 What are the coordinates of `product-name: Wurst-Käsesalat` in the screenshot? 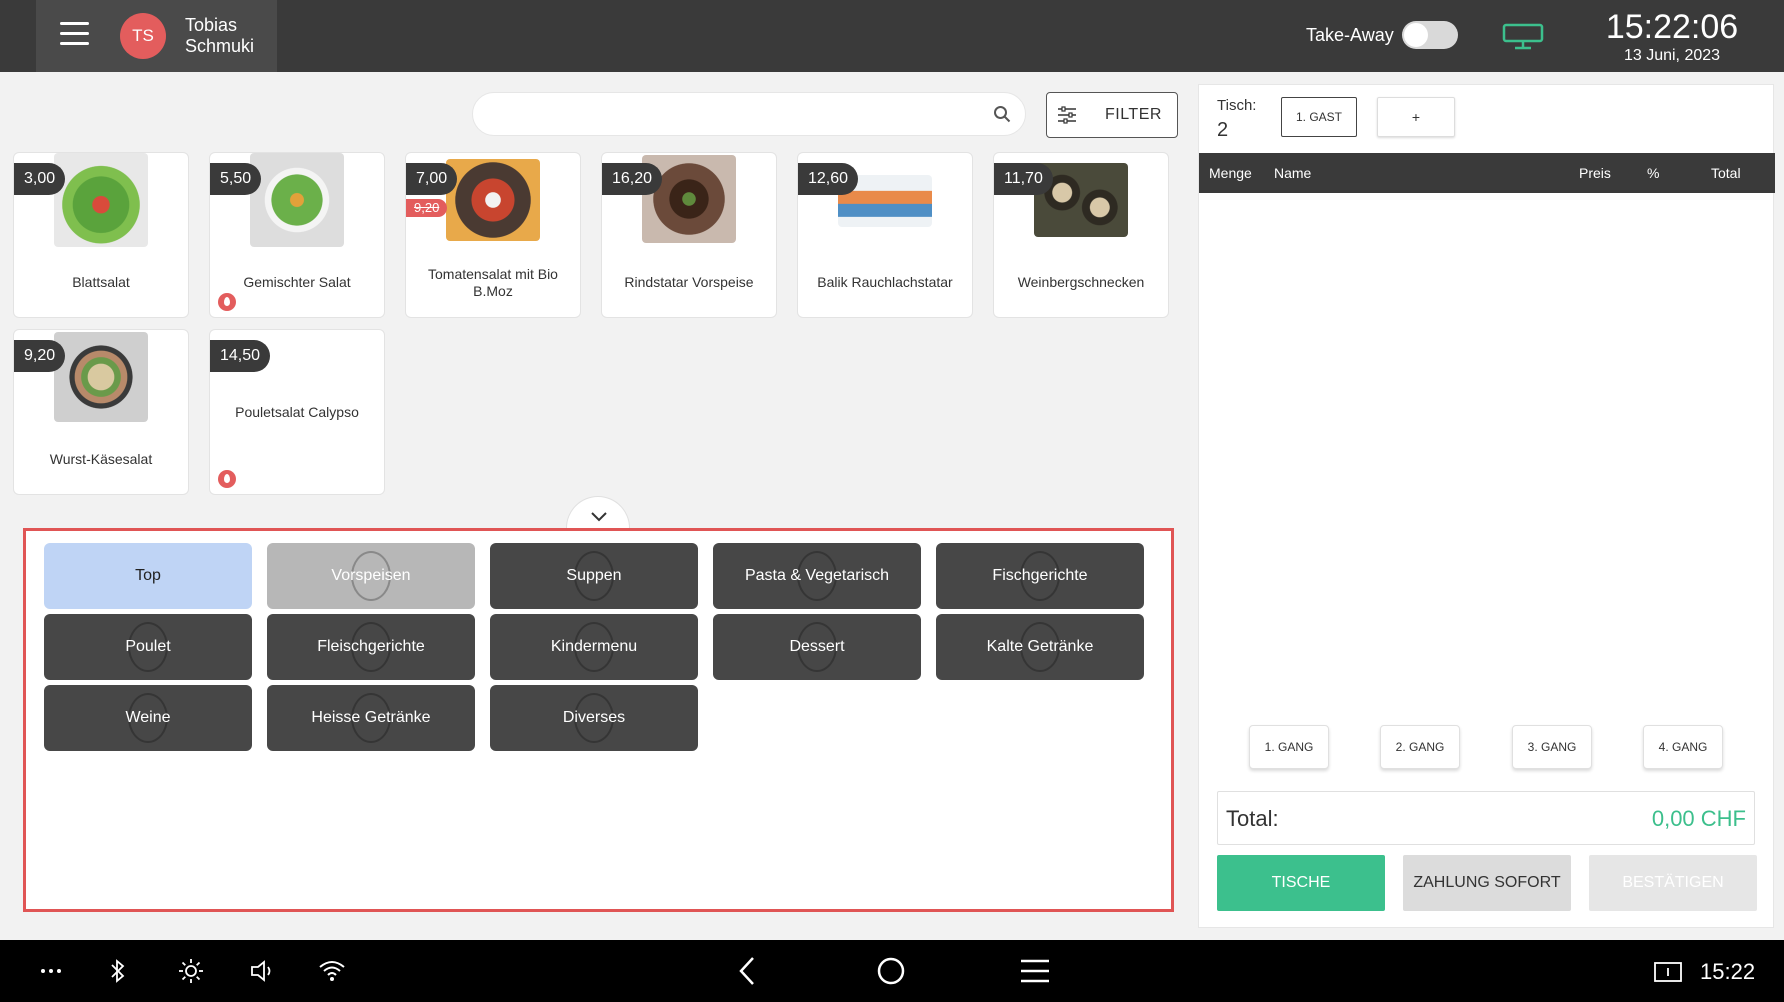 It's located at (101, 459).